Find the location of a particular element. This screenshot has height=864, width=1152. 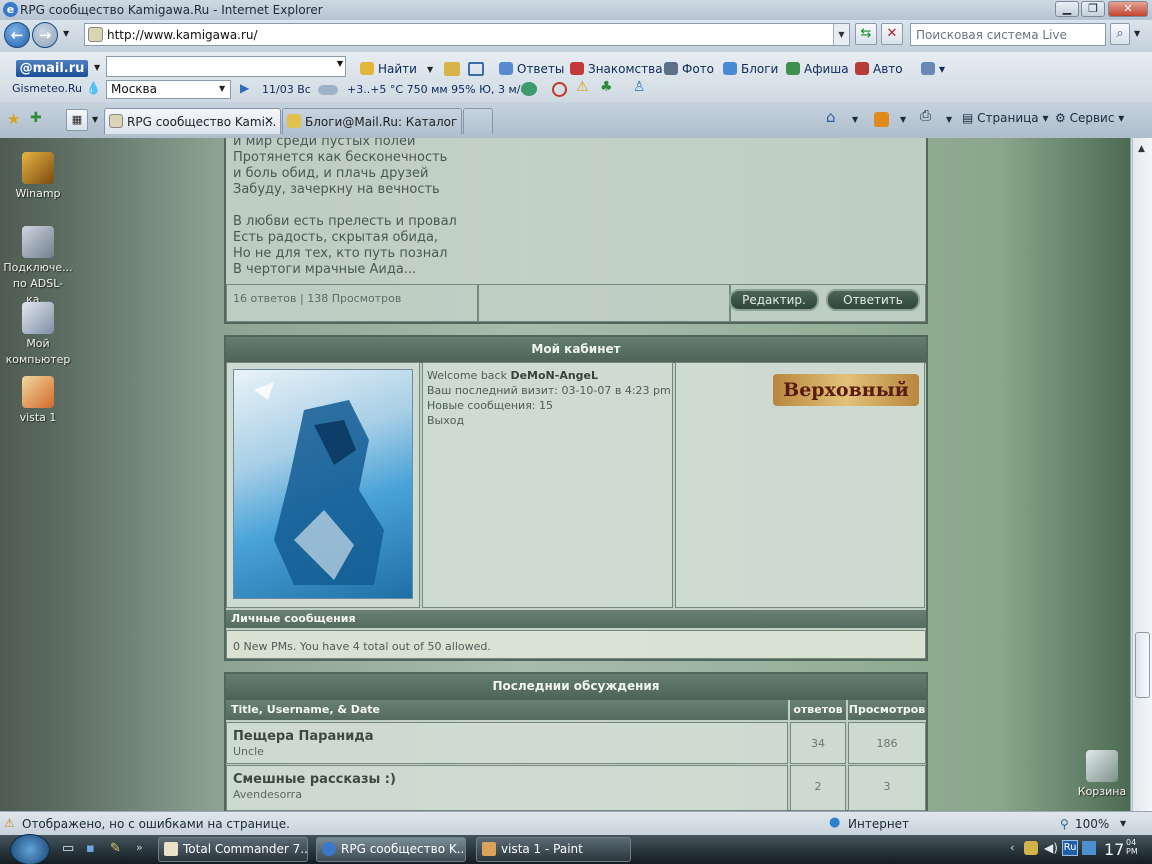

play-icon: ▶ is located at coordinates (244, 88).